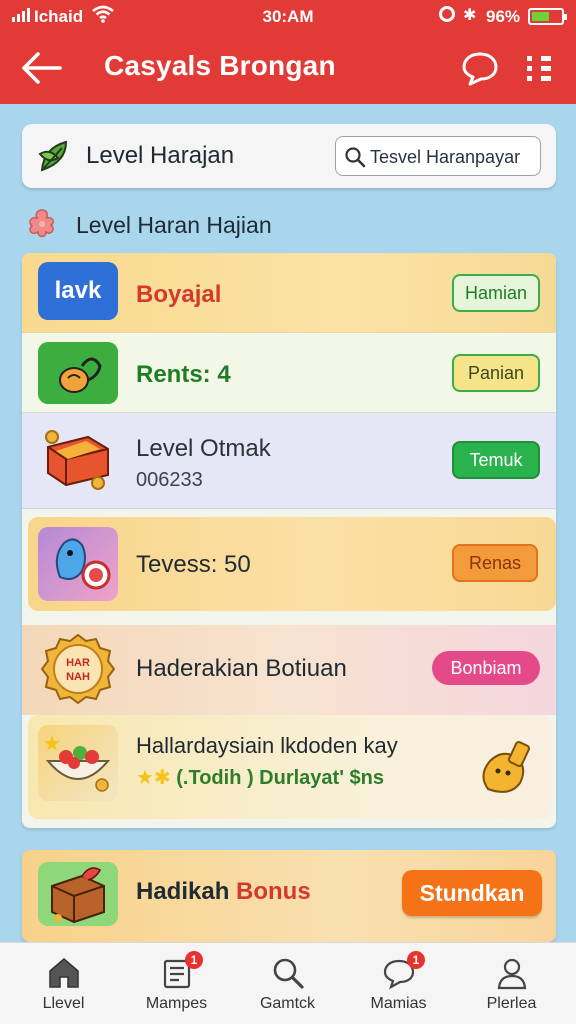  Describe the element at coordinates (64, 973) in the screenshot. I see `home-icon` at that location.